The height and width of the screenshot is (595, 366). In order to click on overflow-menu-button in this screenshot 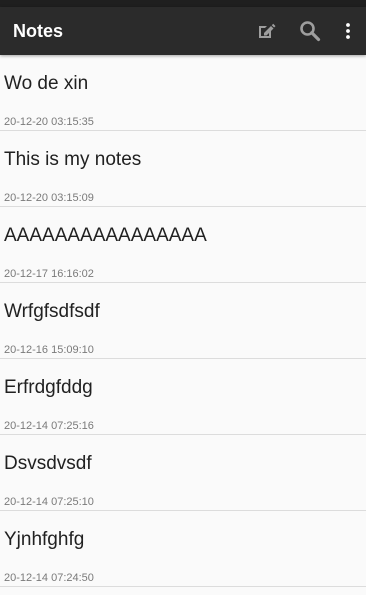, I will do `click(348, 31)`.